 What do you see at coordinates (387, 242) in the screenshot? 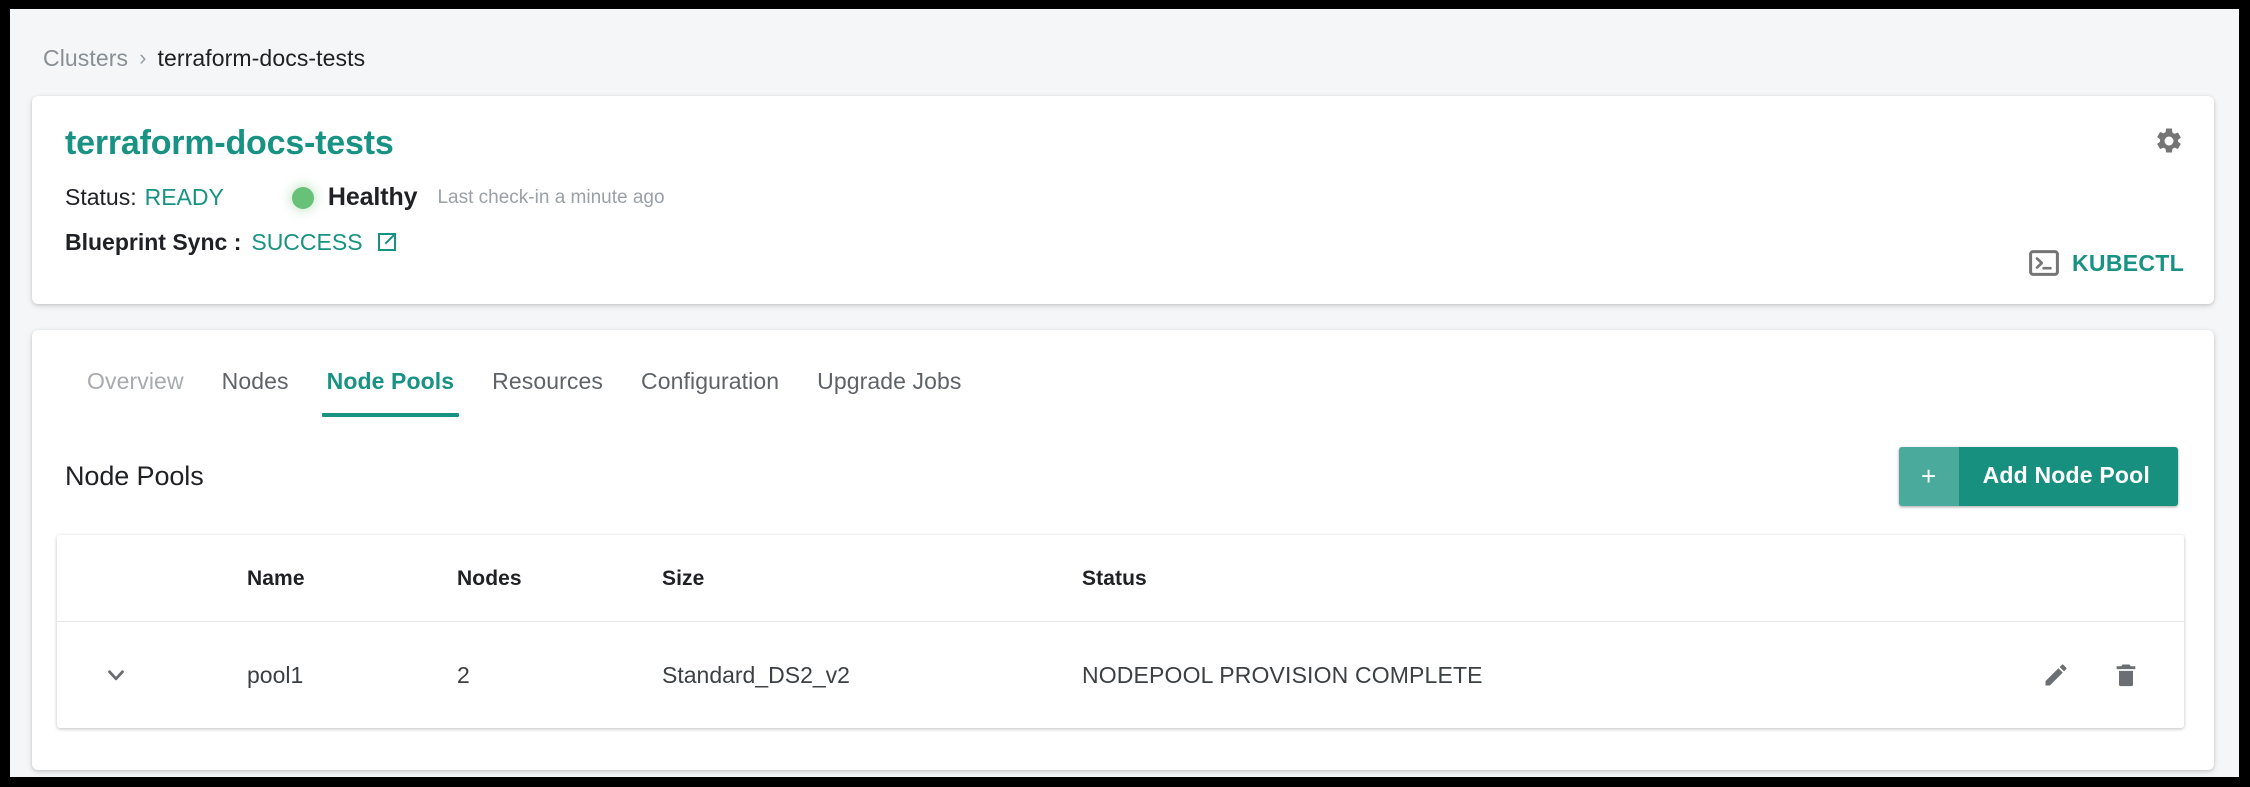
I see `external-link-icon` at bounding box center [387, 242].